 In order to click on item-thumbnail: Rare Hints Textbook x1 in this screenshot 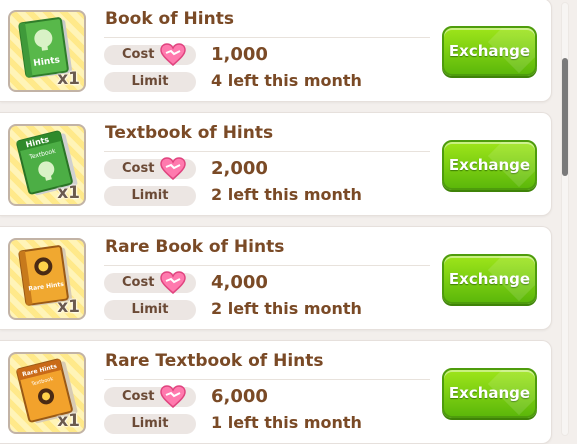, I will do `click(47, 393)`.